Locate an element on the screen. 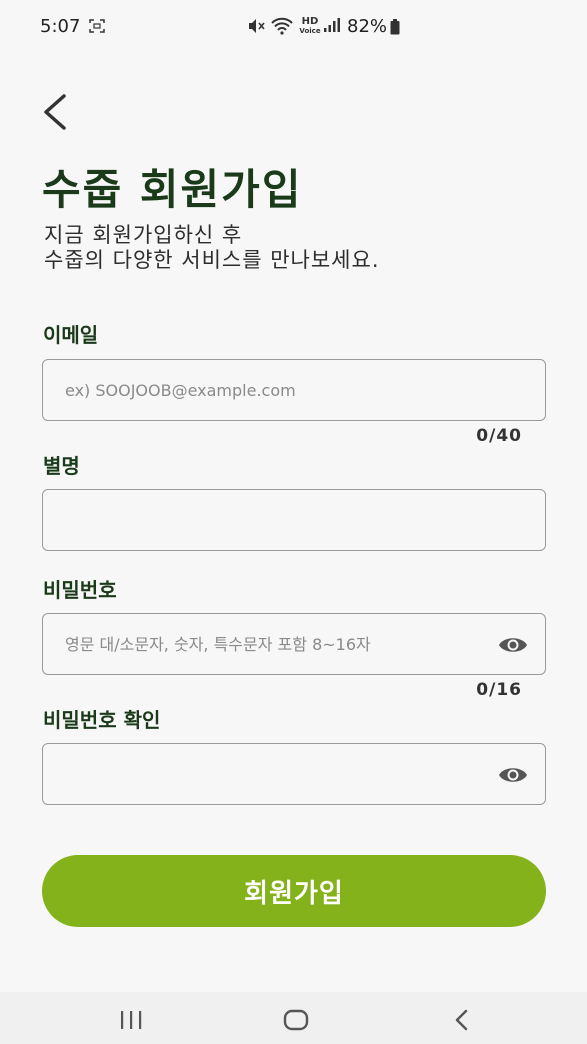 Image resolution: width=587 pixels, height=1044 pixels. nav-back-icon is located at coordinates (462, 1020).